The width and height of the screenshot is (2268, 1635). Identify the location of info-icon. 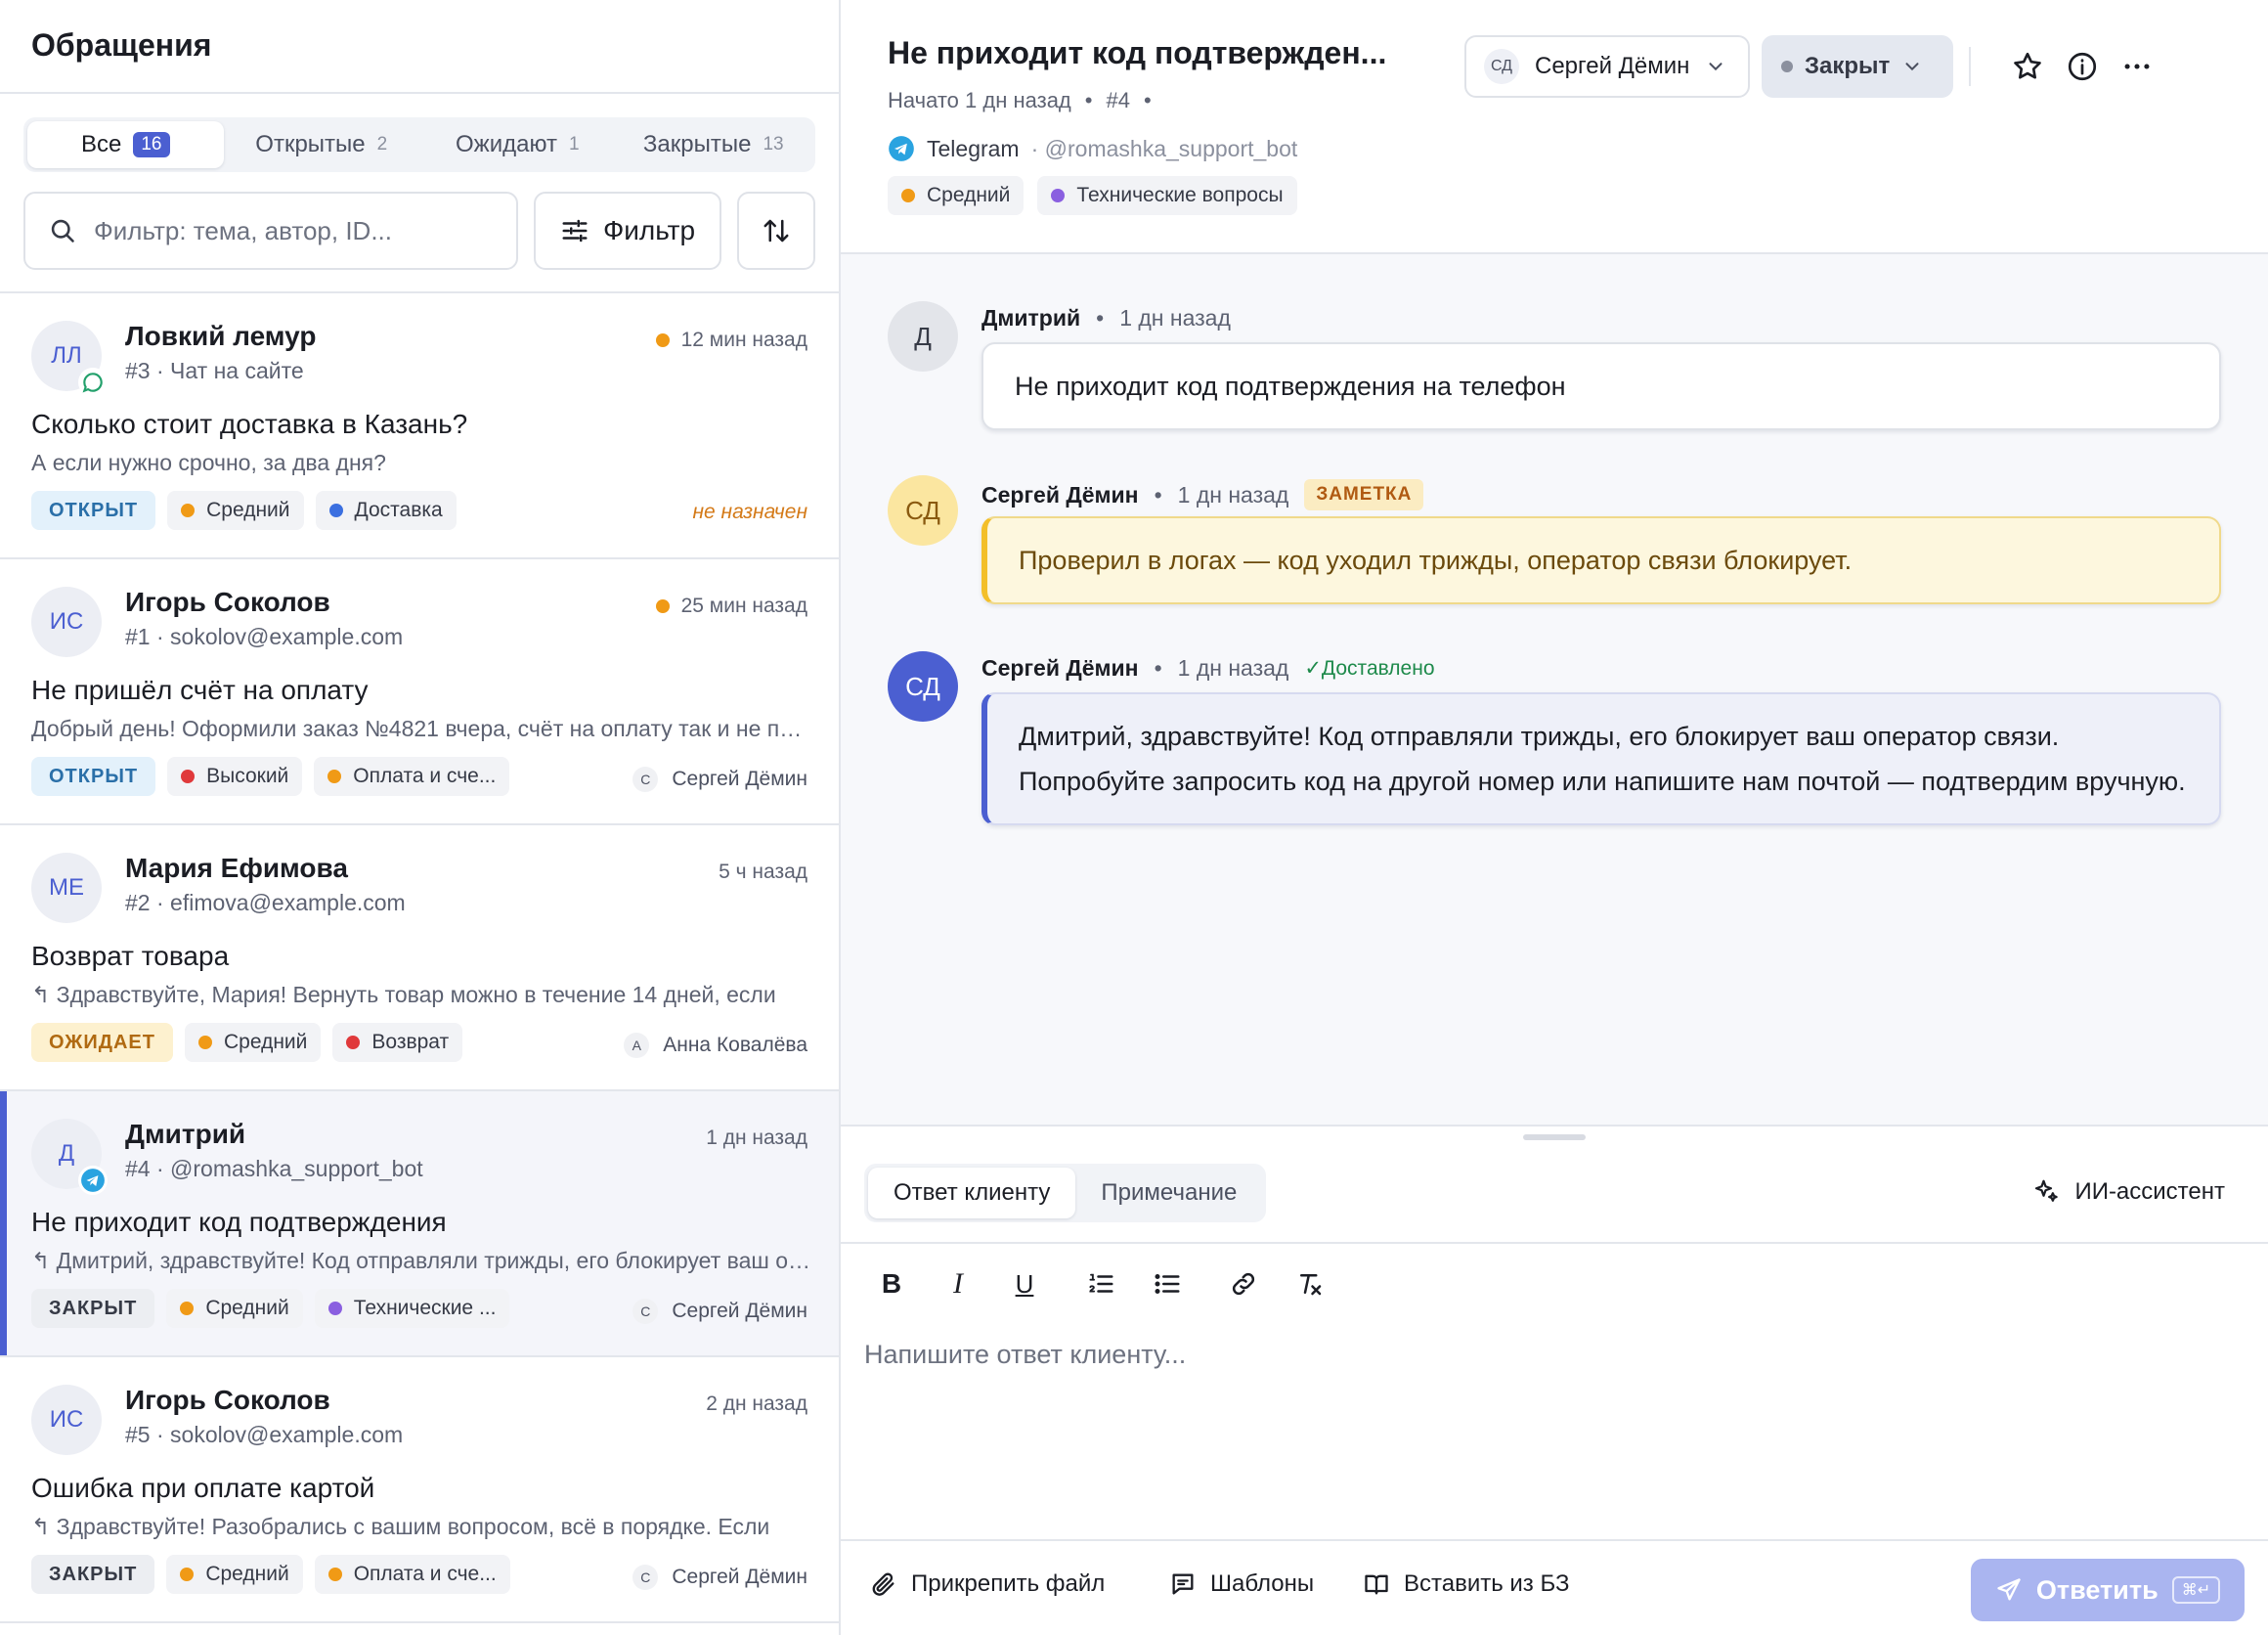
(2082, 66).